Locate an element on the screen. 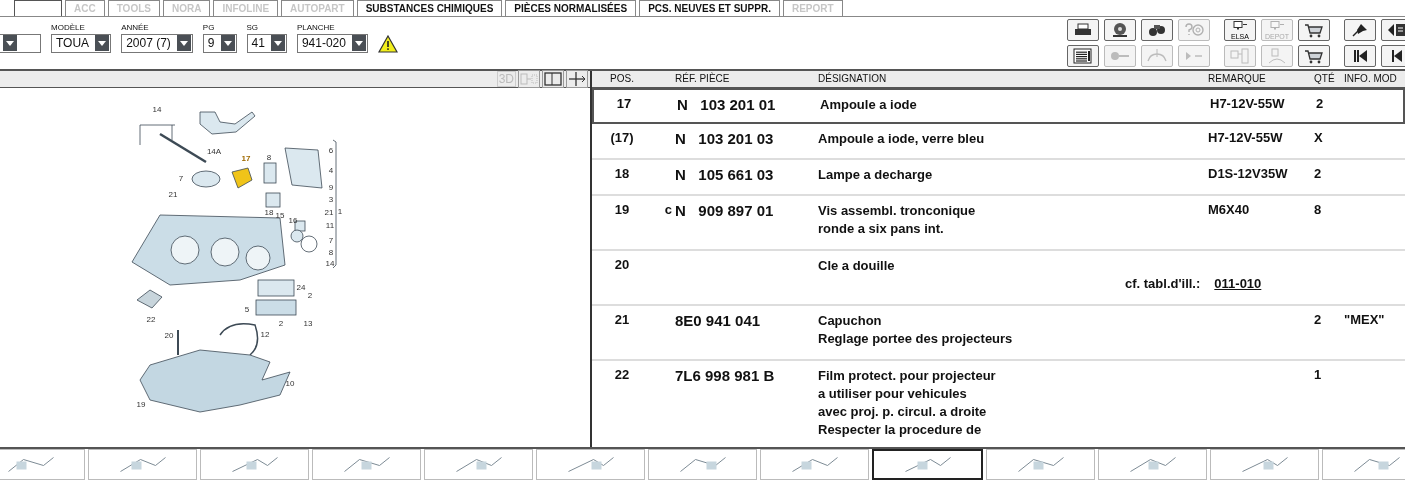 This screenshot has height=480, width=1405. remark-cell: D1S-12V35W is located at coordinates (1248, 173).